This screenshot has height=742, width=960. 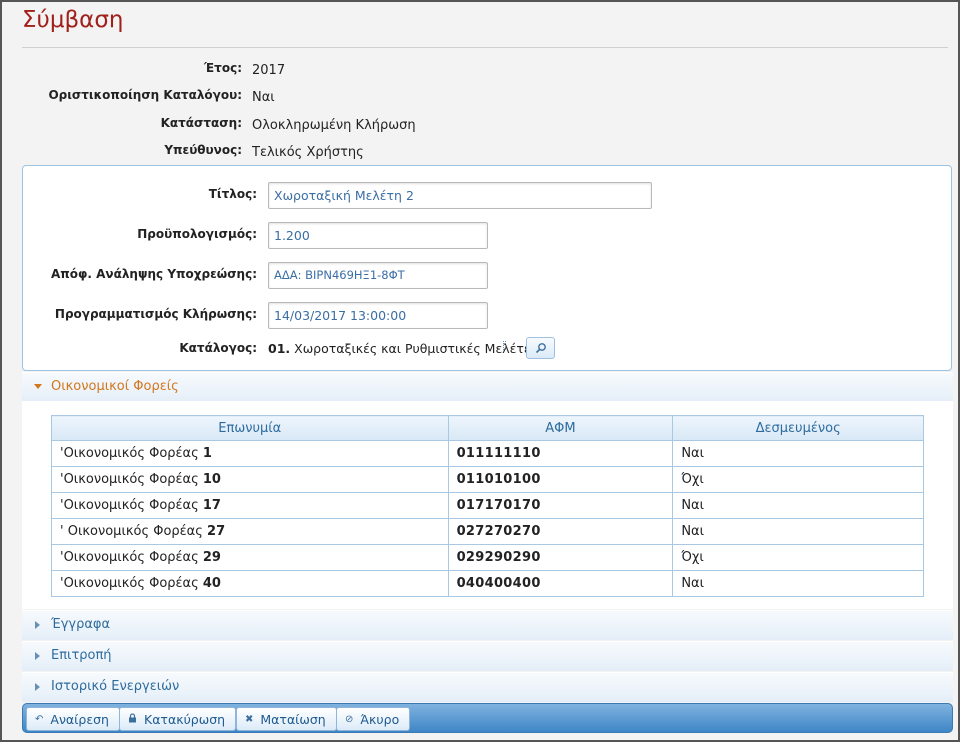 What do you see at coordinates (560, 531) in the screenshot?
I see `operator-afm-cell: 027270270` at bounding box center [560, 531].